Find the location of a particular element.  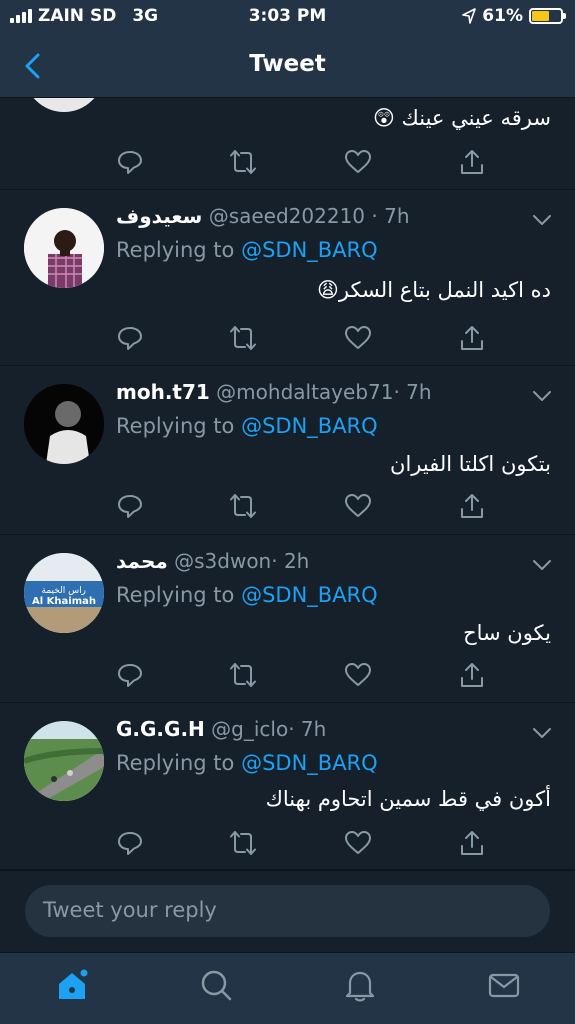

status-bar: ZAIN SD 3G 3:03 PM 61% is located at coordinates (287, 17).